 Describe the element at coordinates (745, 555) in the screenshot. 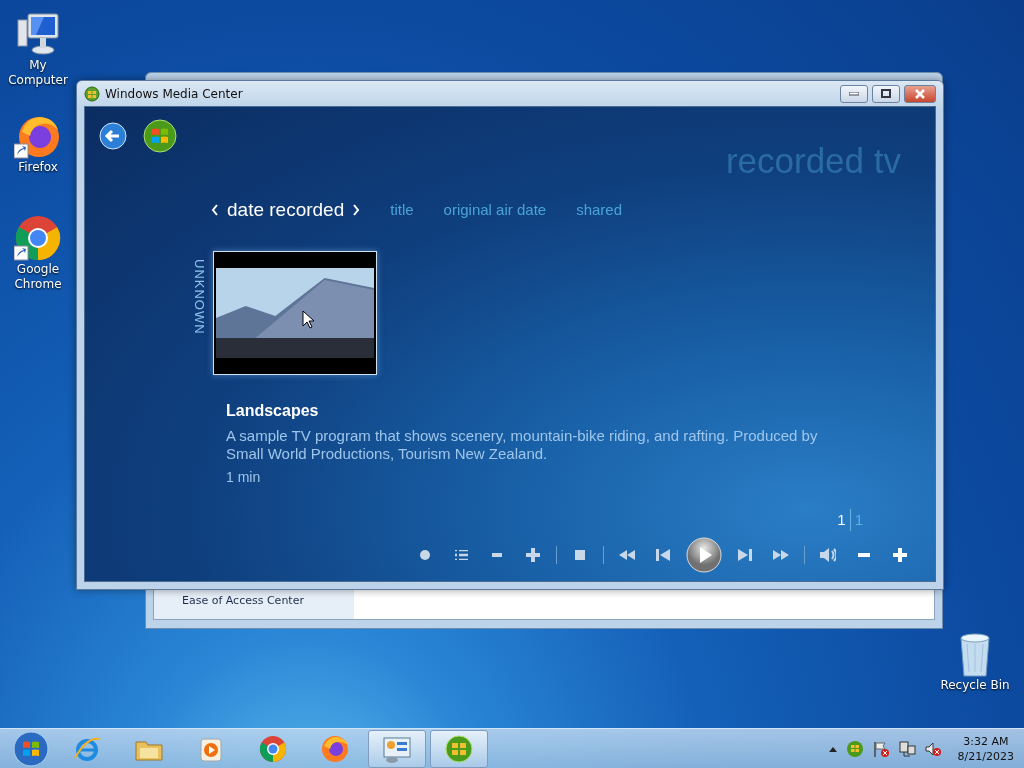

I see `skip-forward-icon` at that location.